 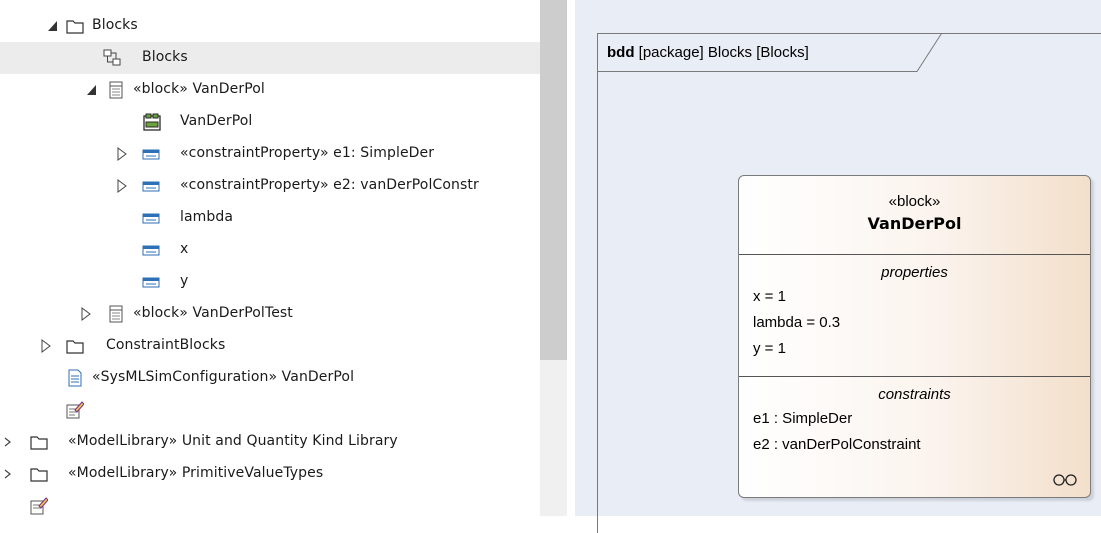 I want to click on tree-item-property-y: y, so click(x=270, y=282).